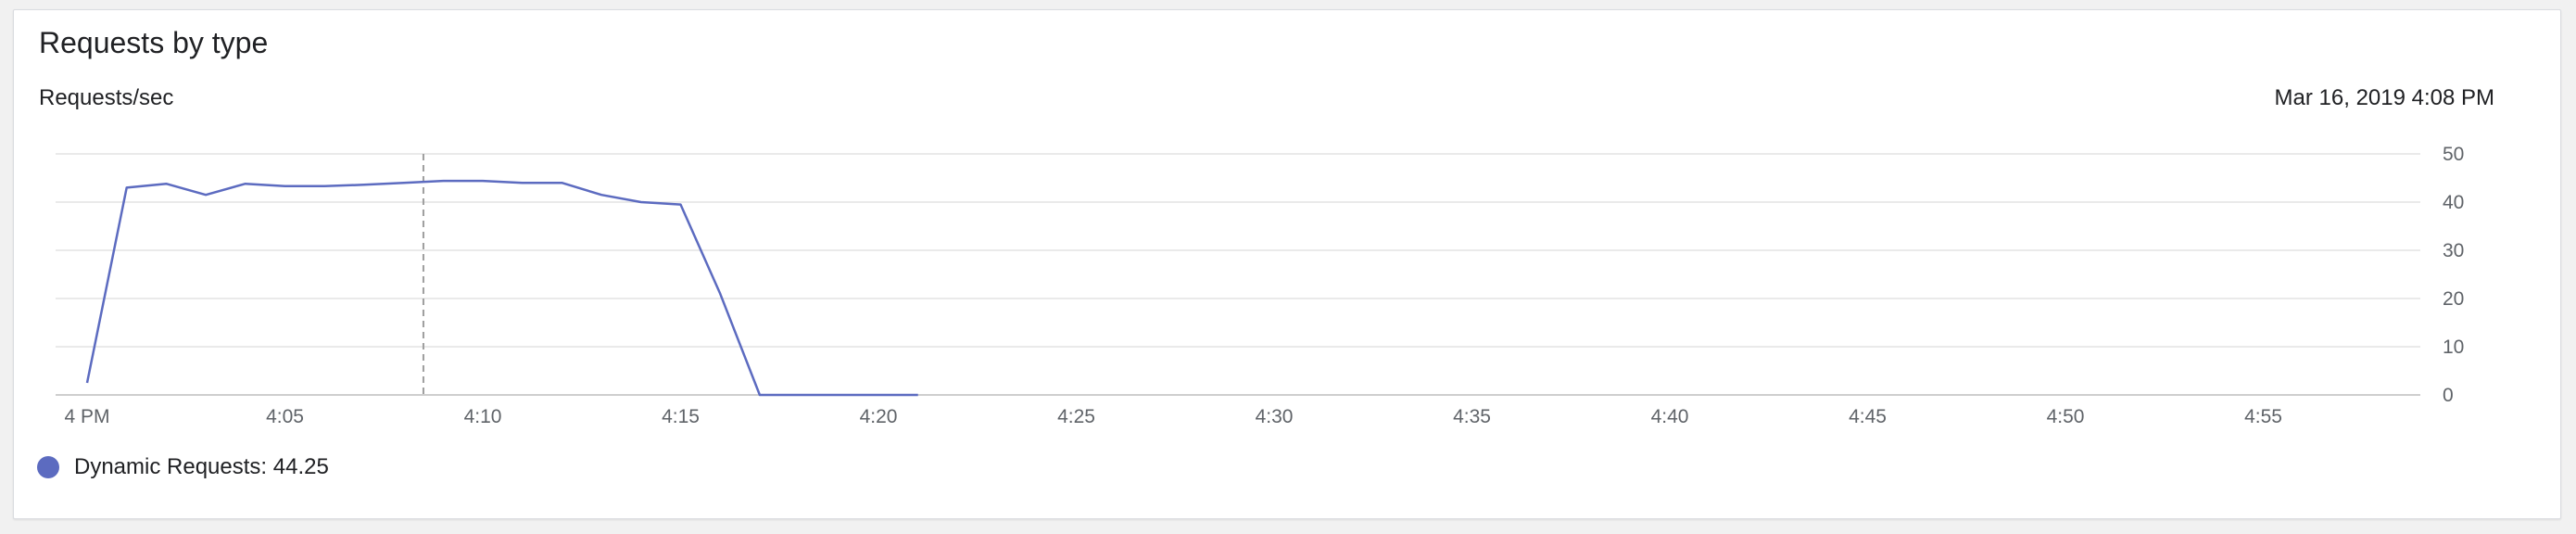  I want to click on x-tick-label: 4:50, so click(2066, 416).